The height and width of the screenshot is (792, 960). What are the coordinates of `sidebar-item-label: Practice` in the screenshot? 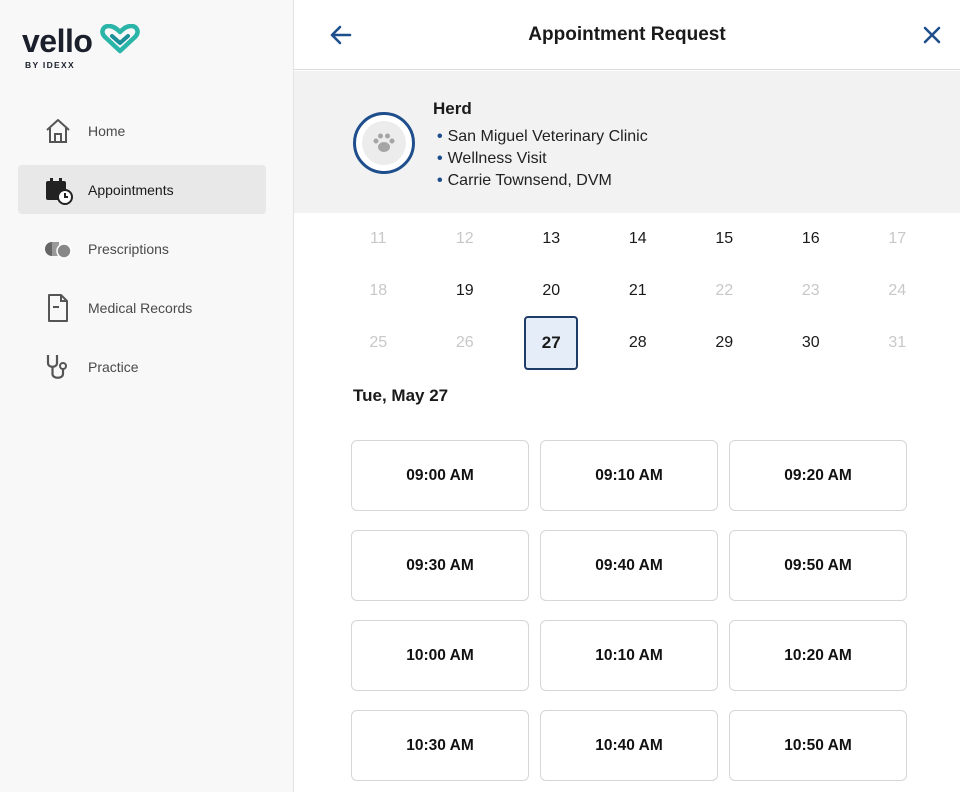 It's located at (113, 366).